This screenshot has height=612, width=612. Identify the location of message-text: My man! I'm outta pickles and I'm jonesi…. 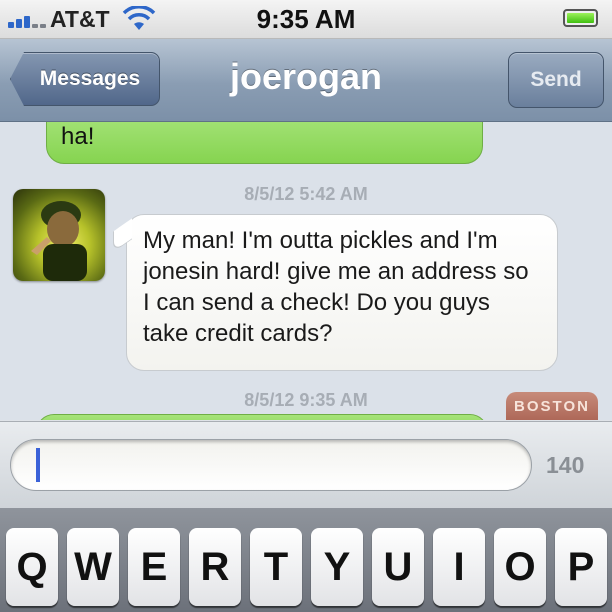
(336, 287).